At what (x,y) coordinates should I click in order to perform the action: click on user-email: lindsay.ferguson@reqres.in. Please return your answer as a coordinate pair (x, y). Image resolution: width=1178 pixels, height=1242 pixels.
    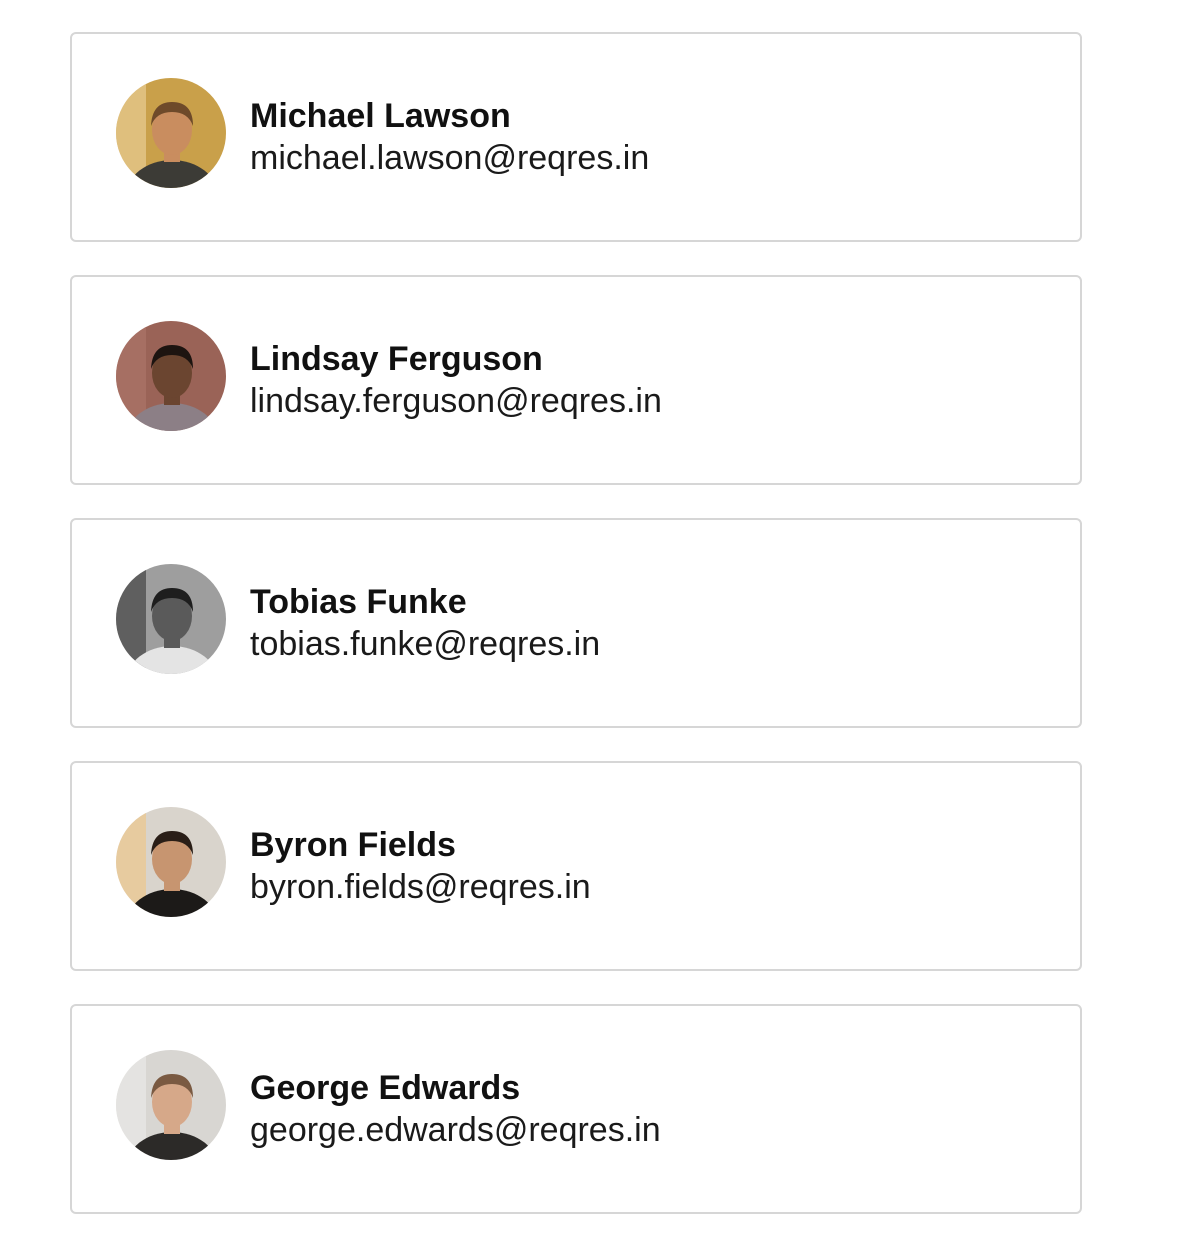
    Looking at the image, I should click on (456, 401).